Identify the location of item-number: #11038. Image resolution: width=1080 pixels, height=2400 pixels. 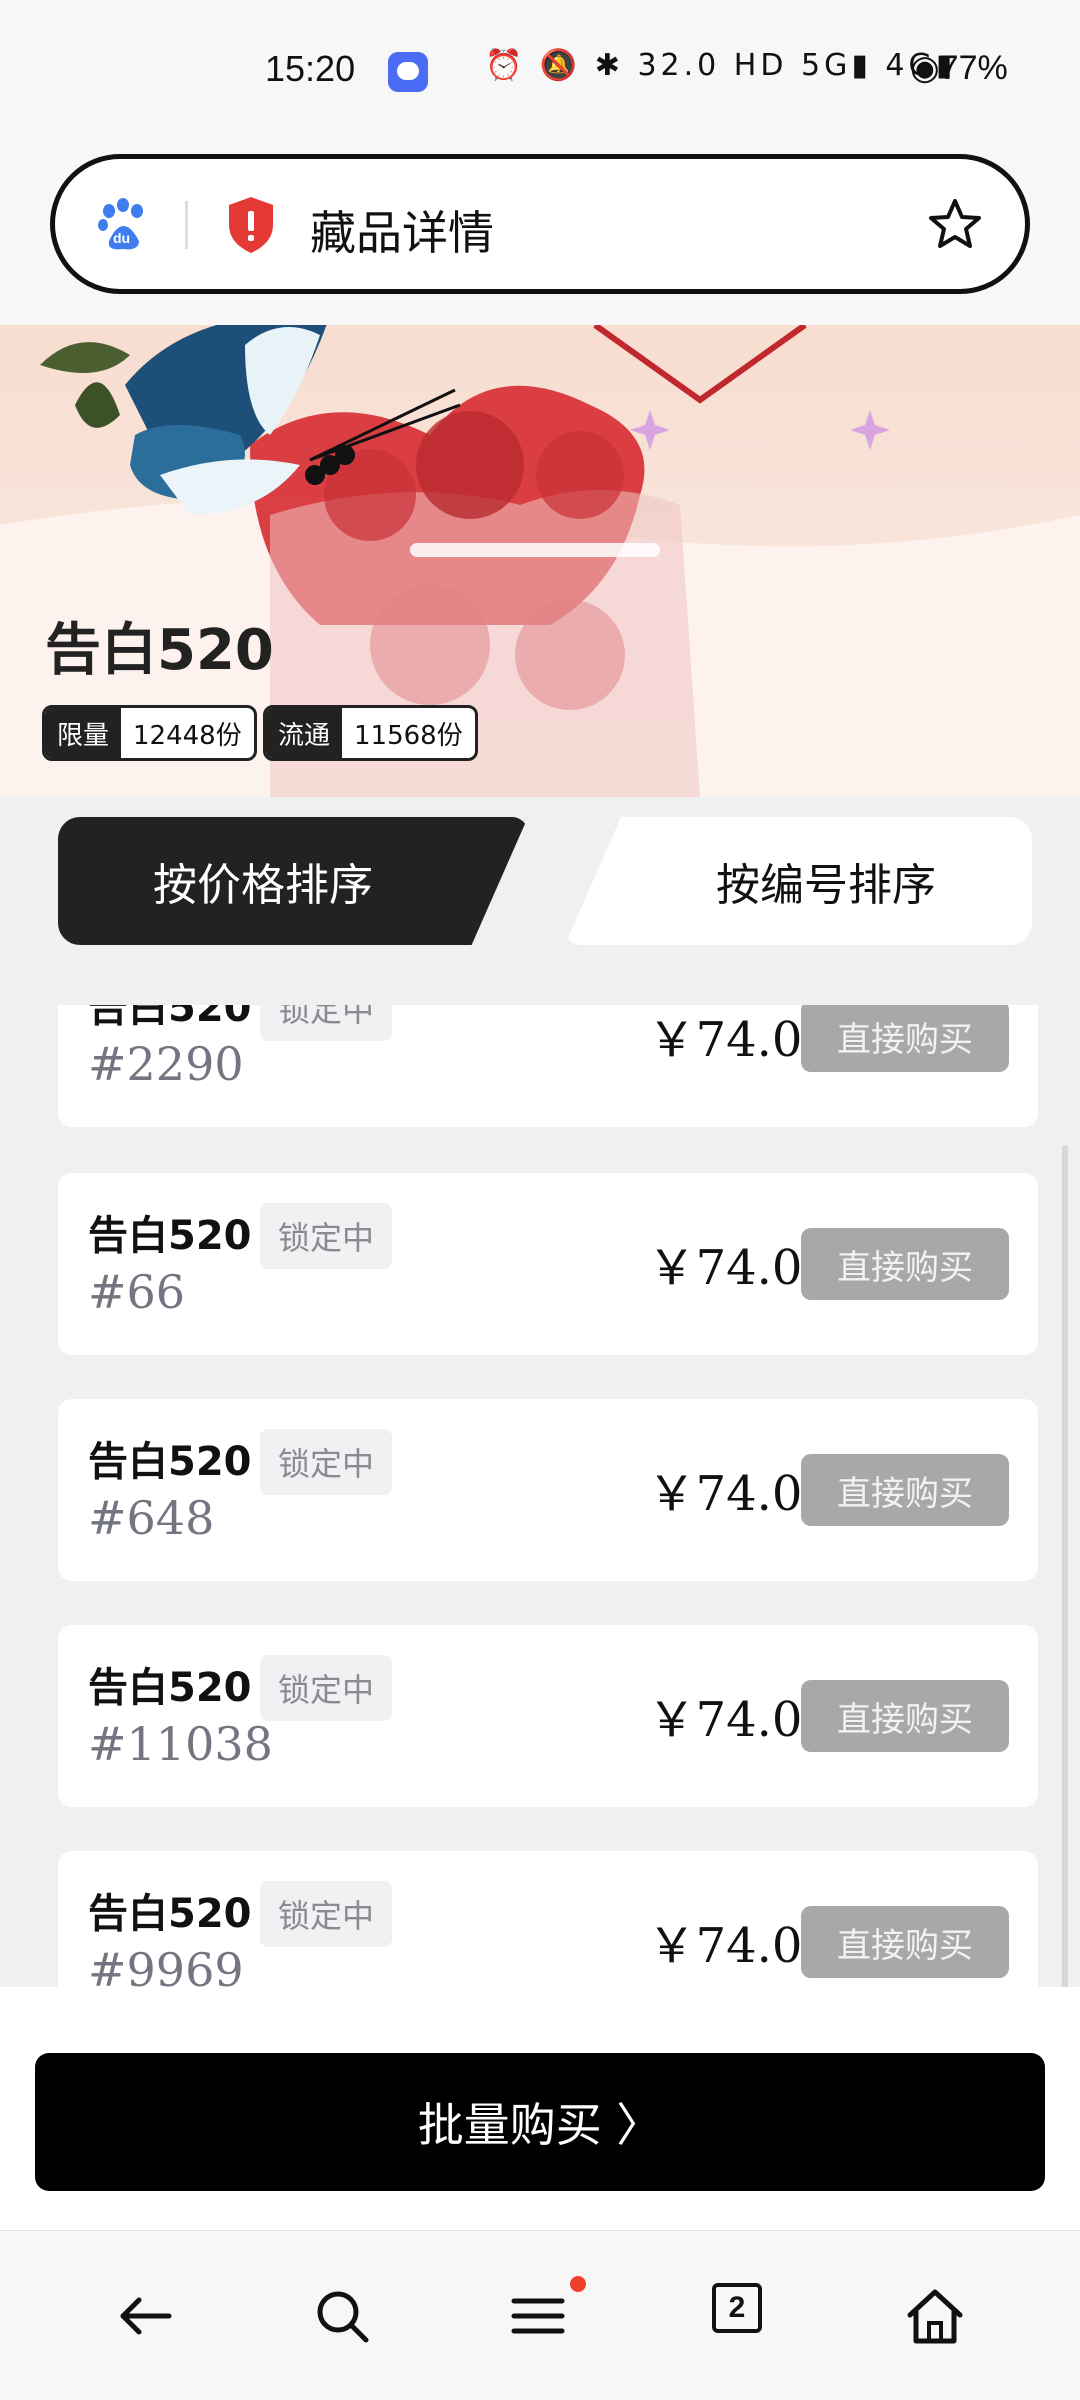
(180, 1744).